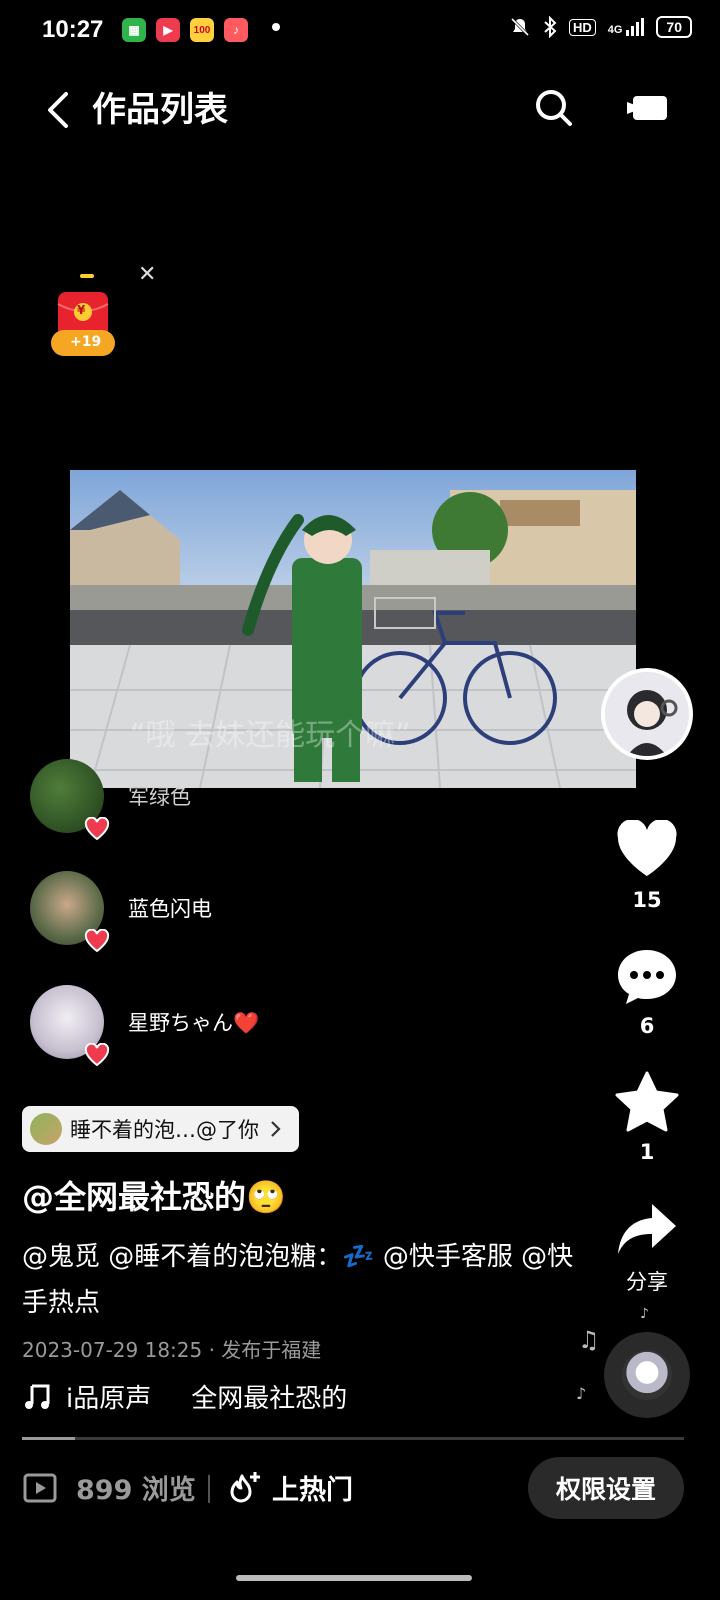  Describe the element at coordinates (121, 911) in the screenshot. I see `liker-item: 蓝色闪电` at that location.